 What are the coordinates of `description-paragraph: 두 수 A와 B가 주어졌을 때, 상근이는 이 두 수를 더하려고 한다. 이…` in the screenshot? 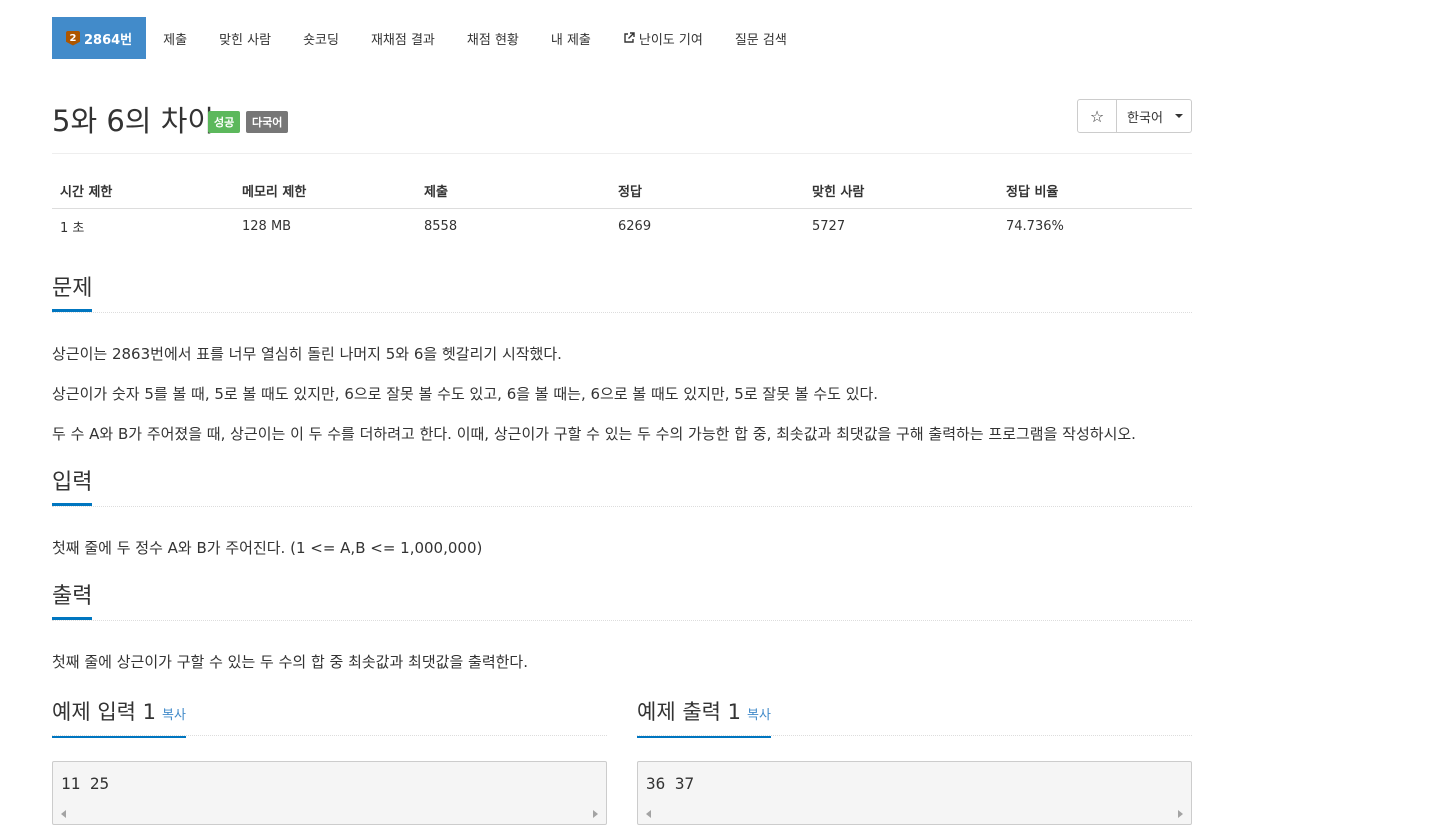 It's located at (594, 434).